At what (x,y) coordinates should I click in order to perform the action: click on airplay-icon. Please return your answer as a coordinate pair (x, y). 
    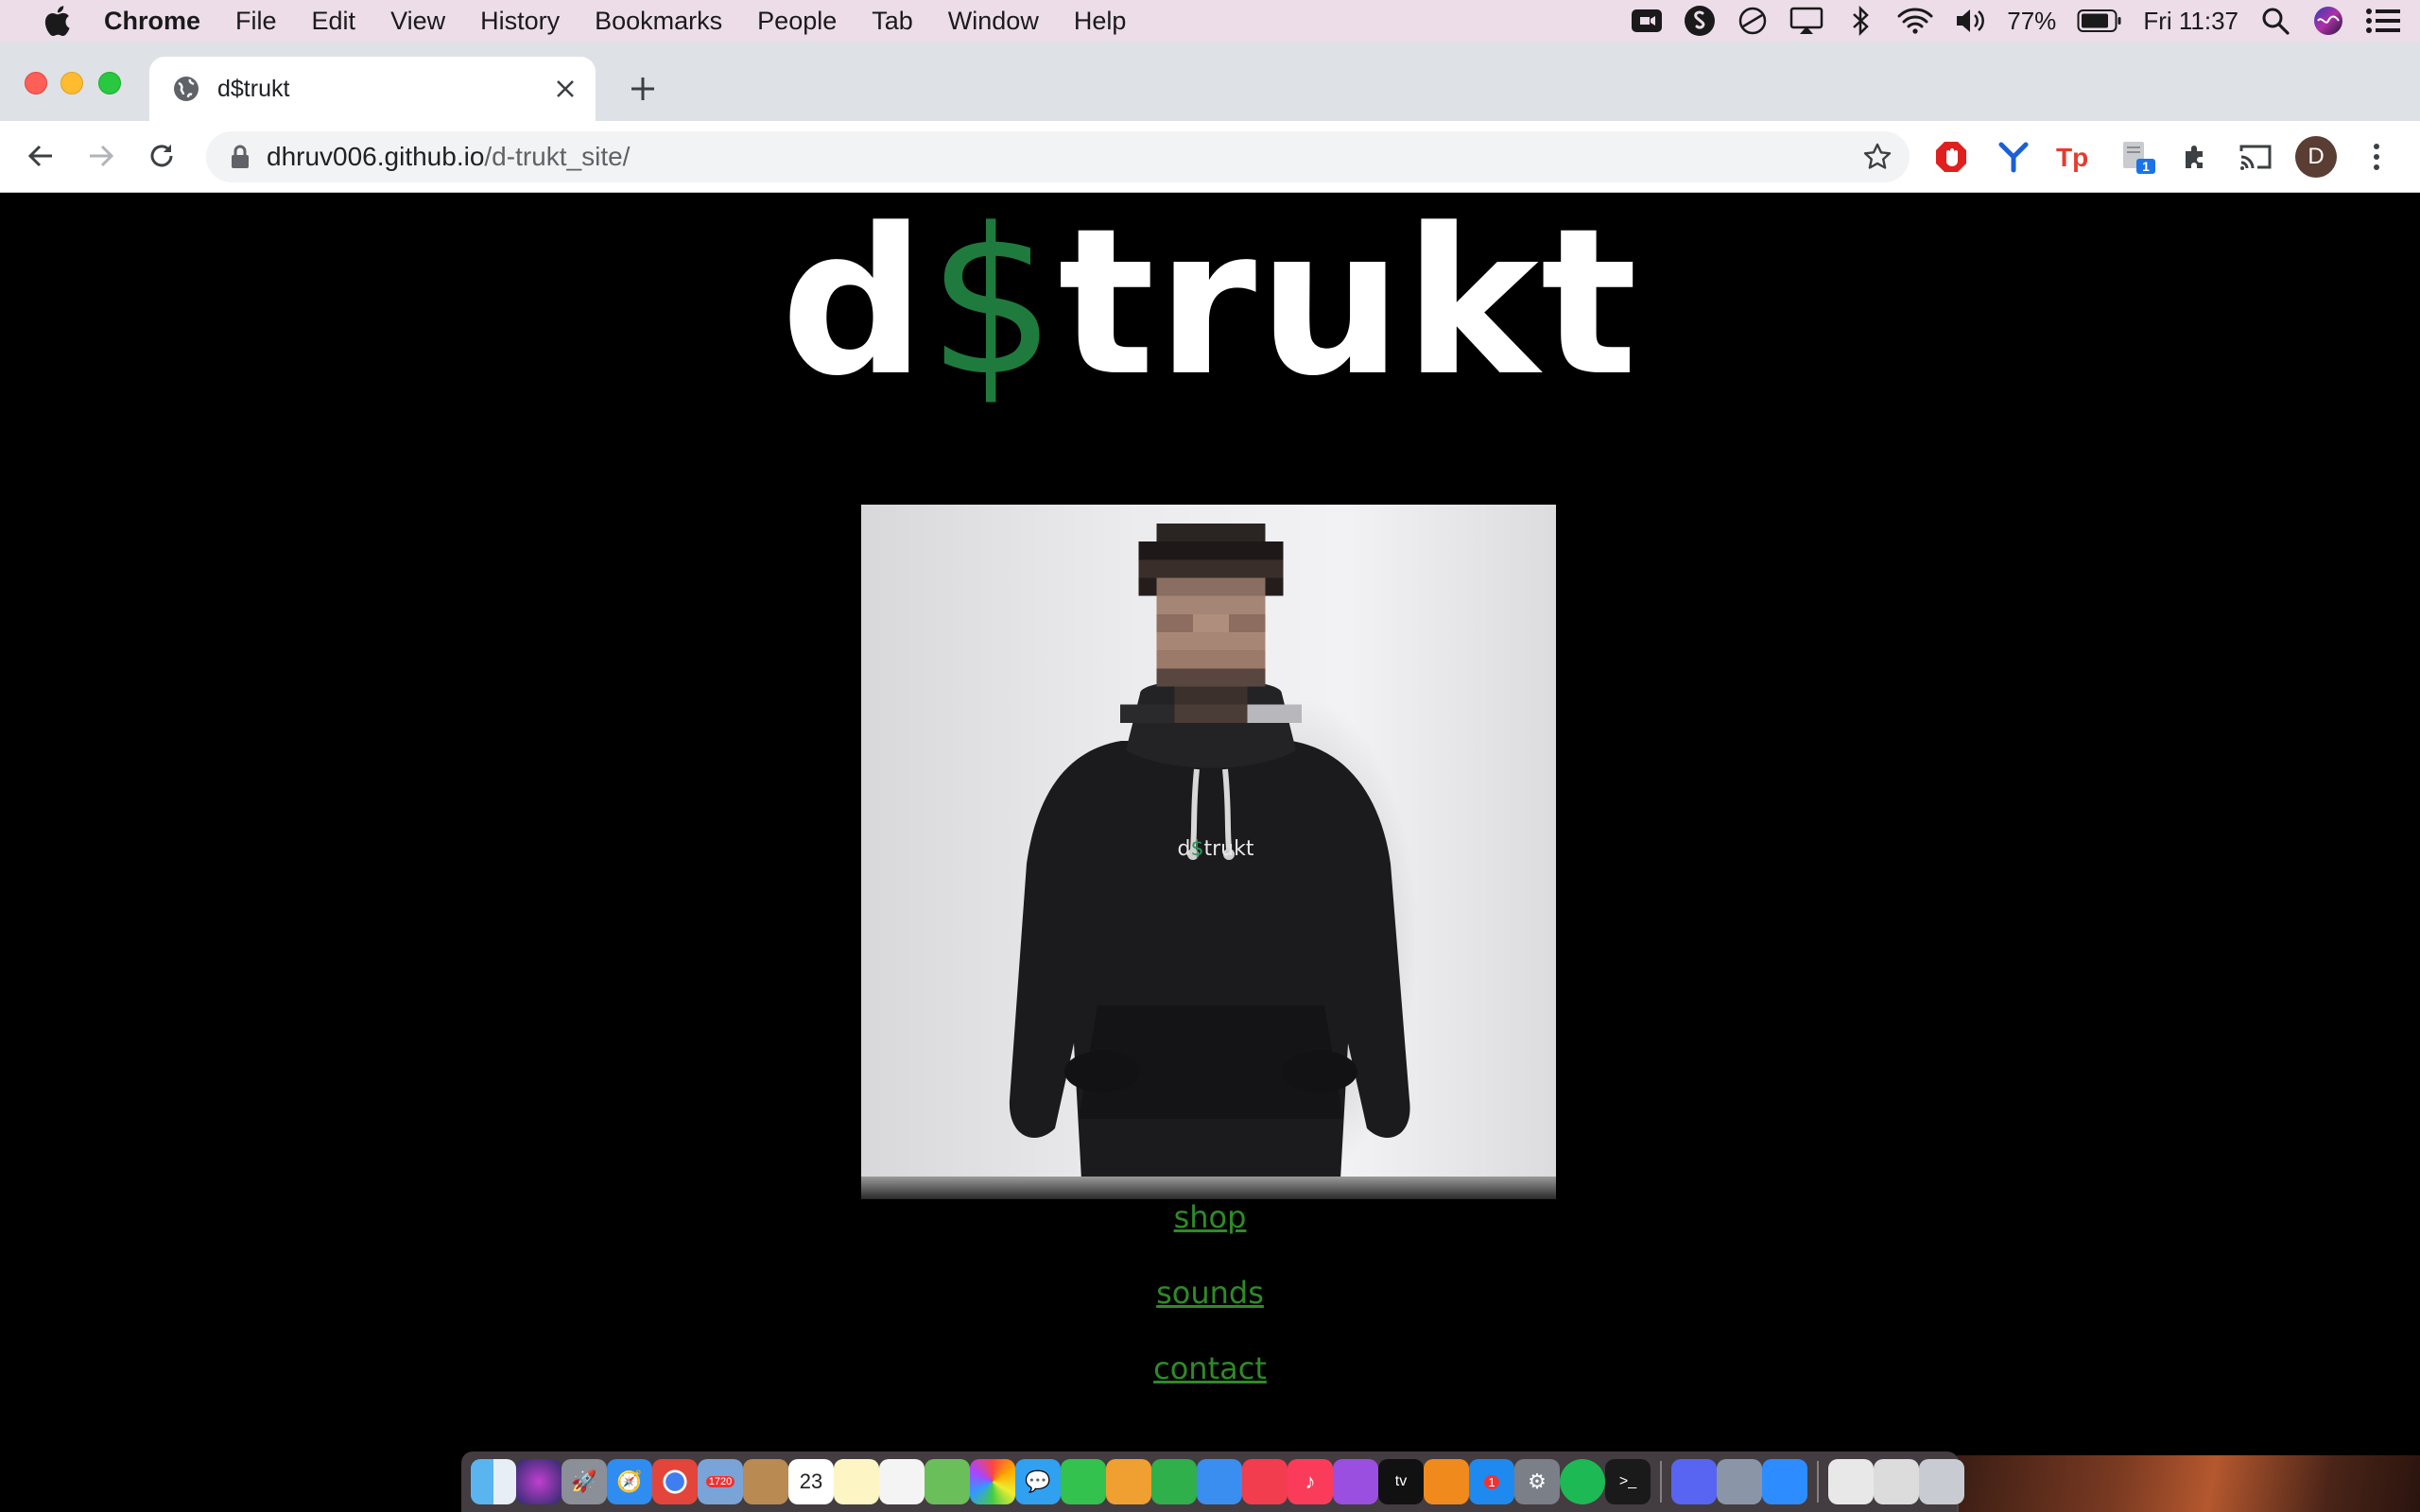
    Looking at the image, I should click on (1807, 21).